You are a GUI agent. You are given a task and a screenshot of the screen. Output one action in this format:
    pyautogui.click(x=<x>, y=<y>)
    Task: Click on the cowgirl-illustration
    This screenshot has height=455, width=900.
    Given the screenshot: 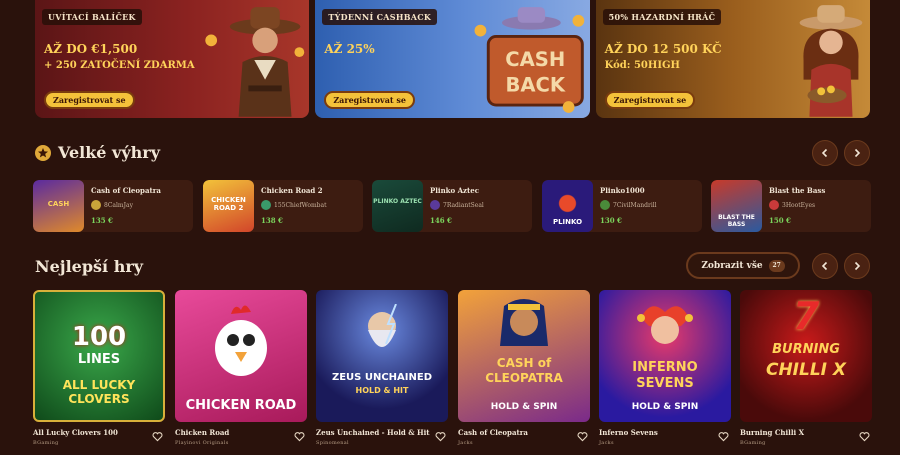 What is the action you would take?
    pyautogui.click(x=831, y=61)
    